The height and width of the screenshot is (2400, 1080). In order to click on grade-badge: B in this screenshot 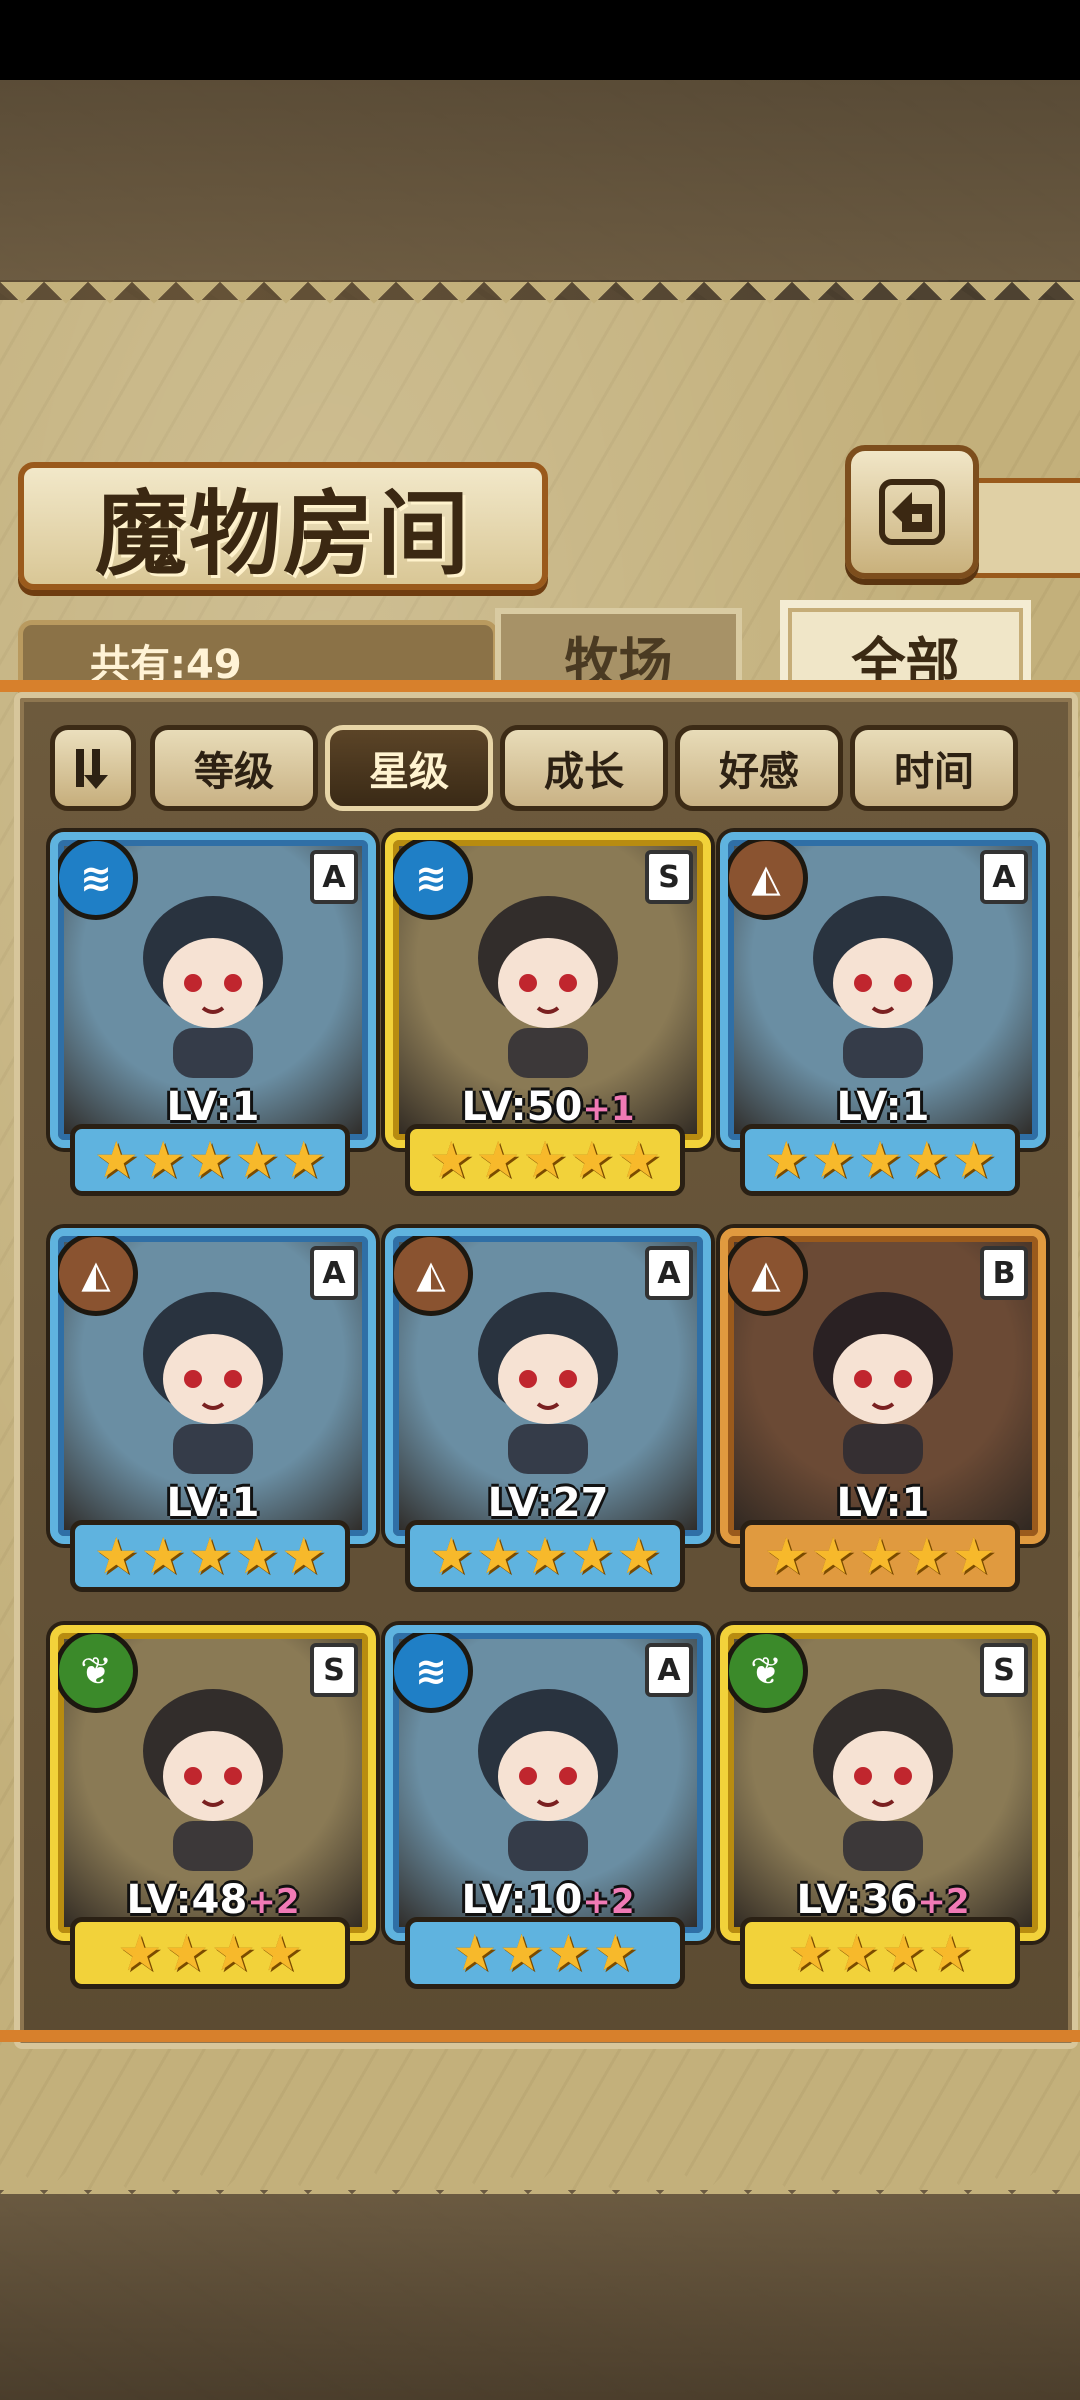, I will do `click(1004, 1273)`.